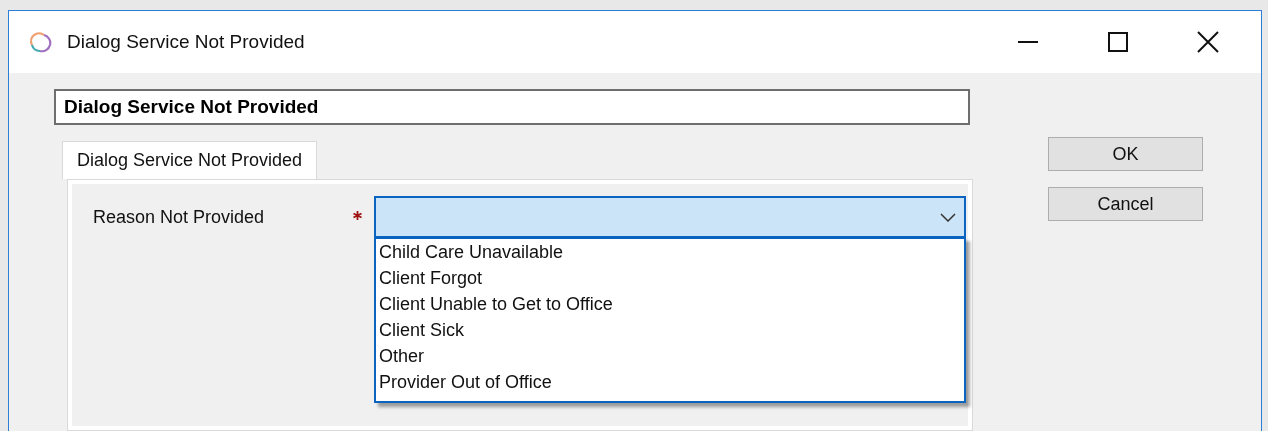 The image size is (1268, 431). What do you see at coordinates (1208, 42) in the screenshot?
I see `close-icon` at bounding box center [1208, 42].